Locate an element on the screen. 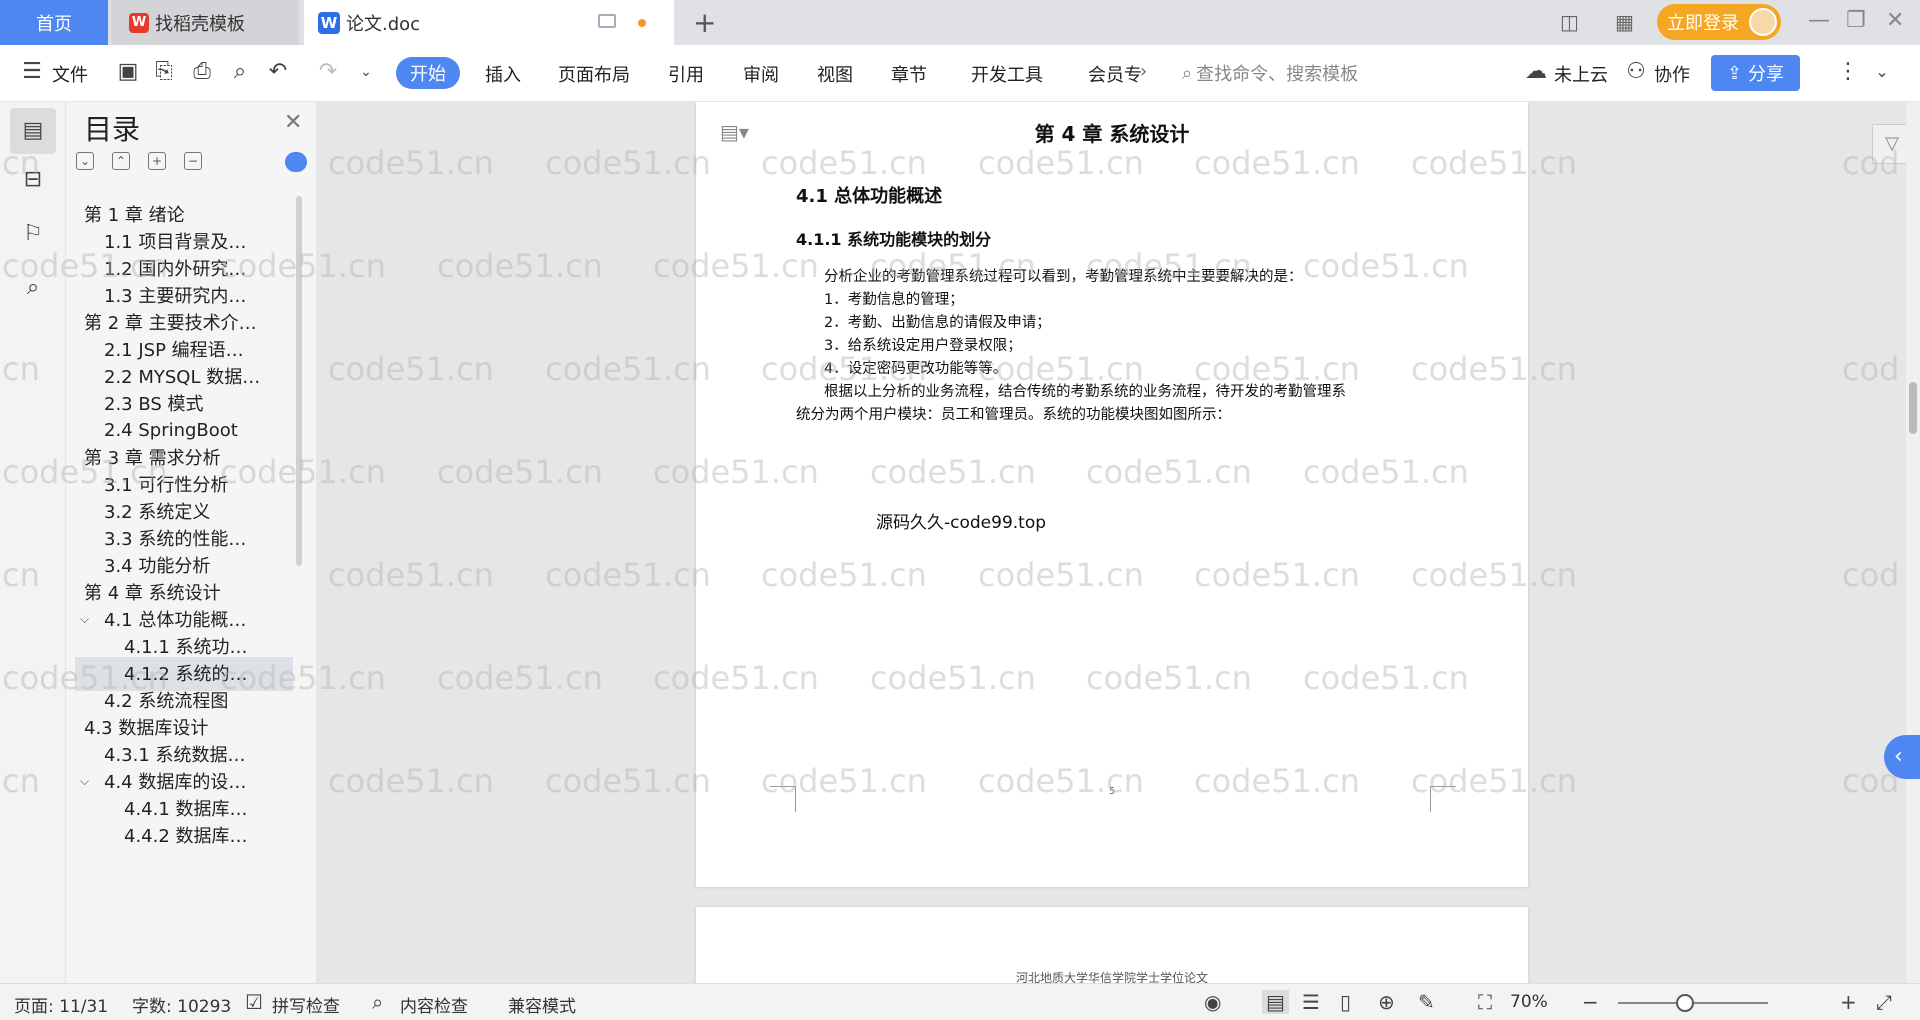 This screenshot has width=1920, height=1020. scrollbar-thumb is located at coordinates (1913, 408).